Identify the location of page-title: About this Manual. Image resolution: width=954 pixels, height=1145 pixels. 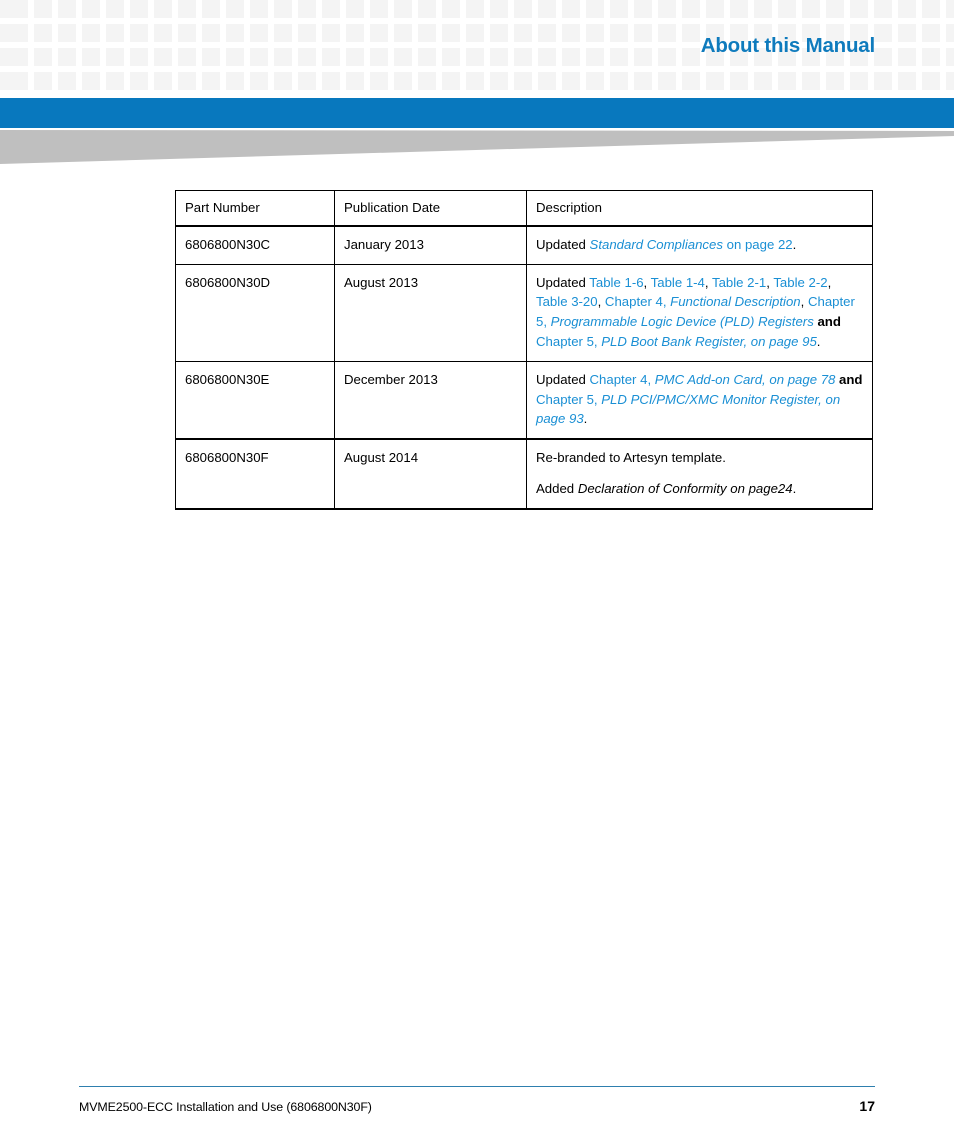
(787, 45).